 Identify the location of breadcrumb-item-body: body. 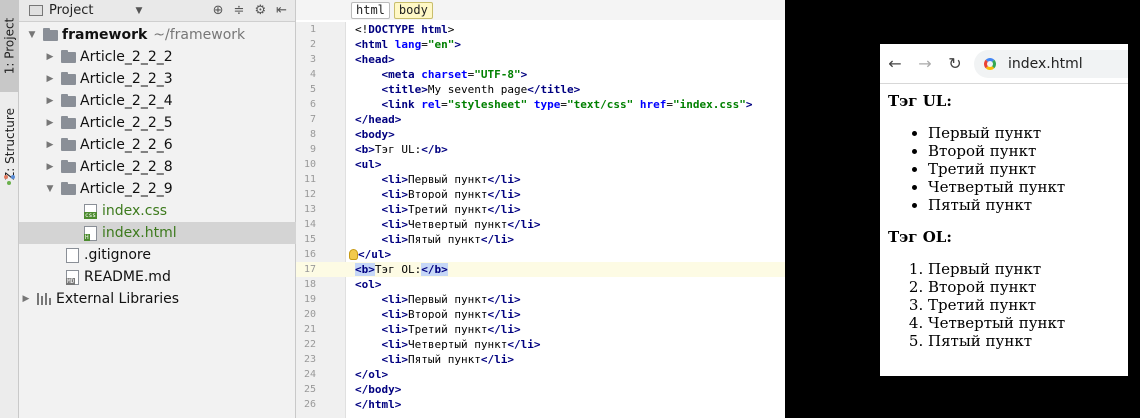
(413, 10).